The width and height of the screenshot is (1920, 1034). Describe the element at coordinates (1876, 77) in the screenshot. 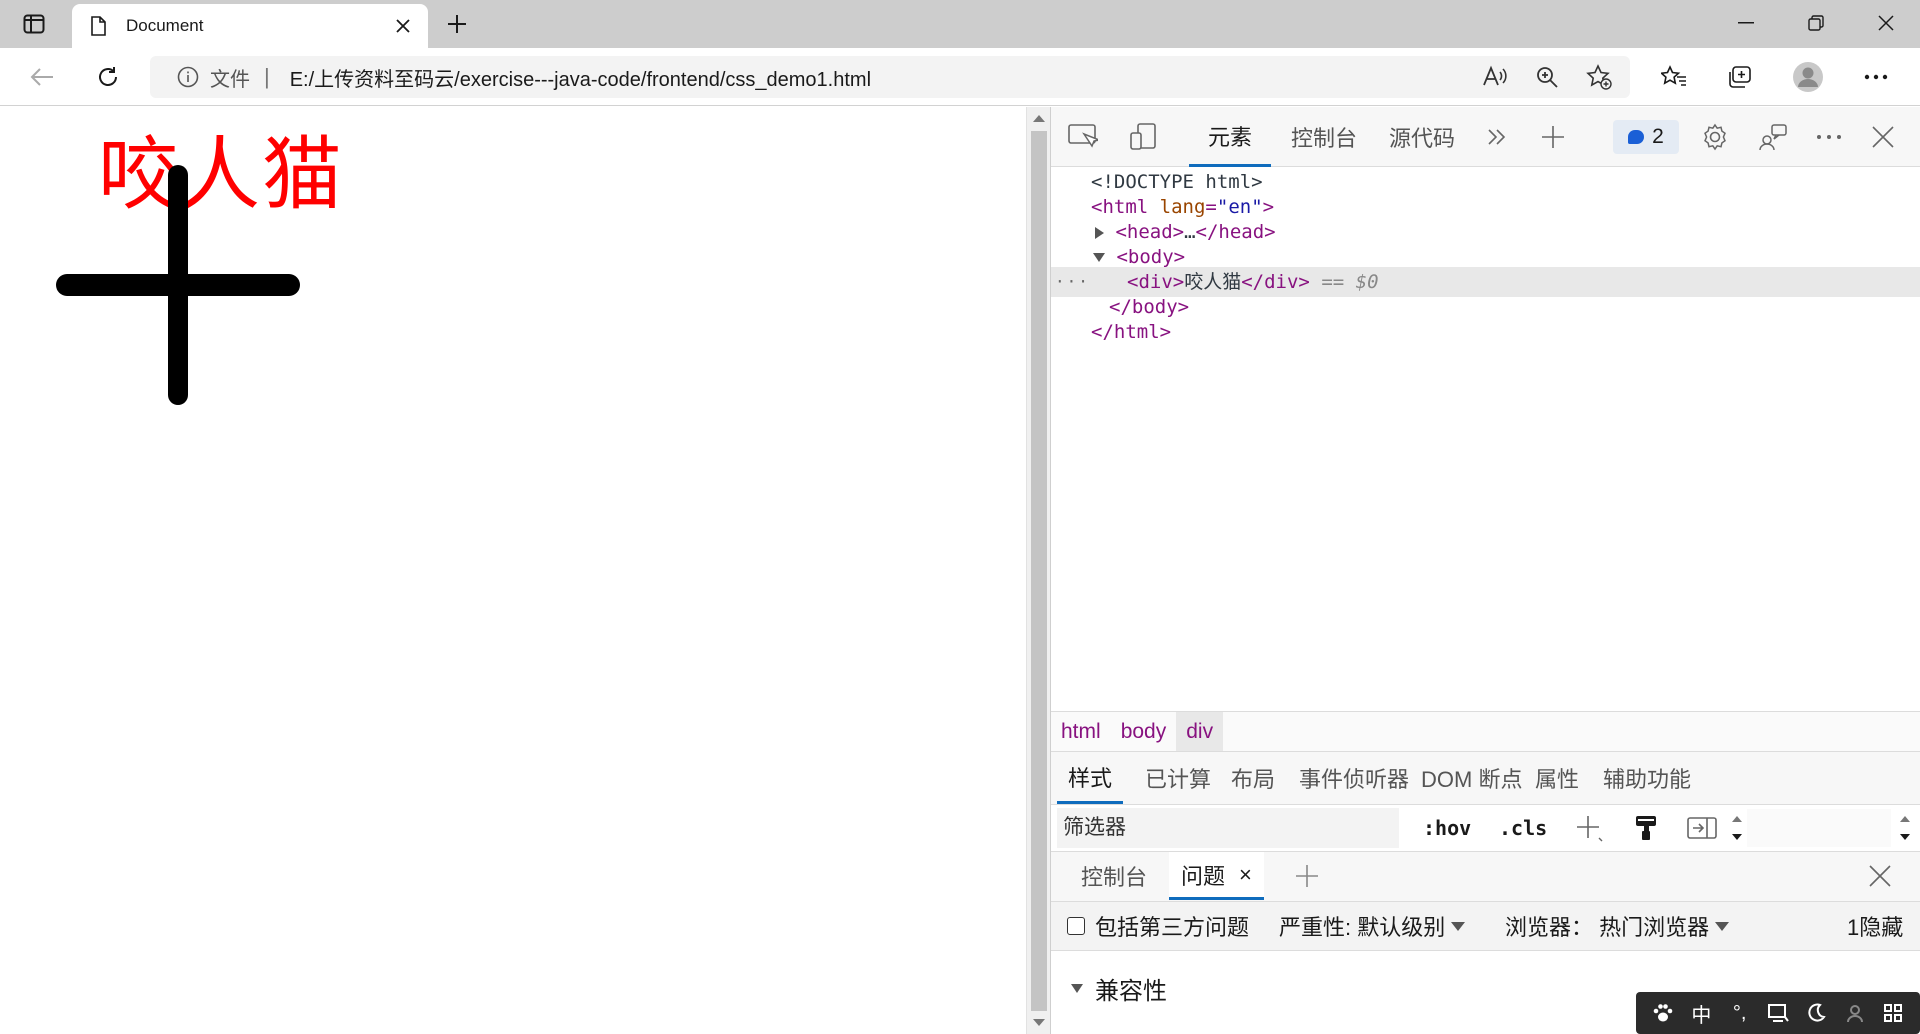

I see `settings-menu-button` at that location.